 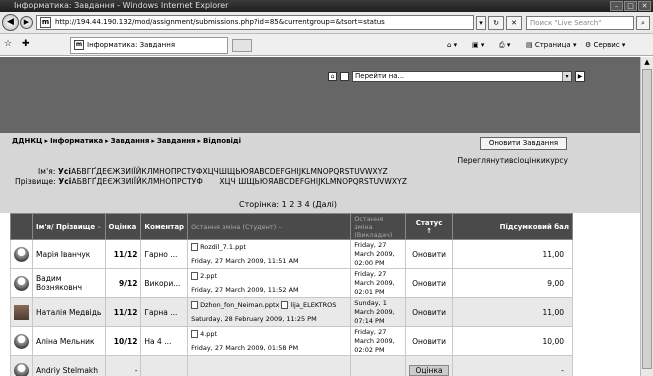 I want to click on breadcrumb-item: Інформатика, so click(x=76, y=141).